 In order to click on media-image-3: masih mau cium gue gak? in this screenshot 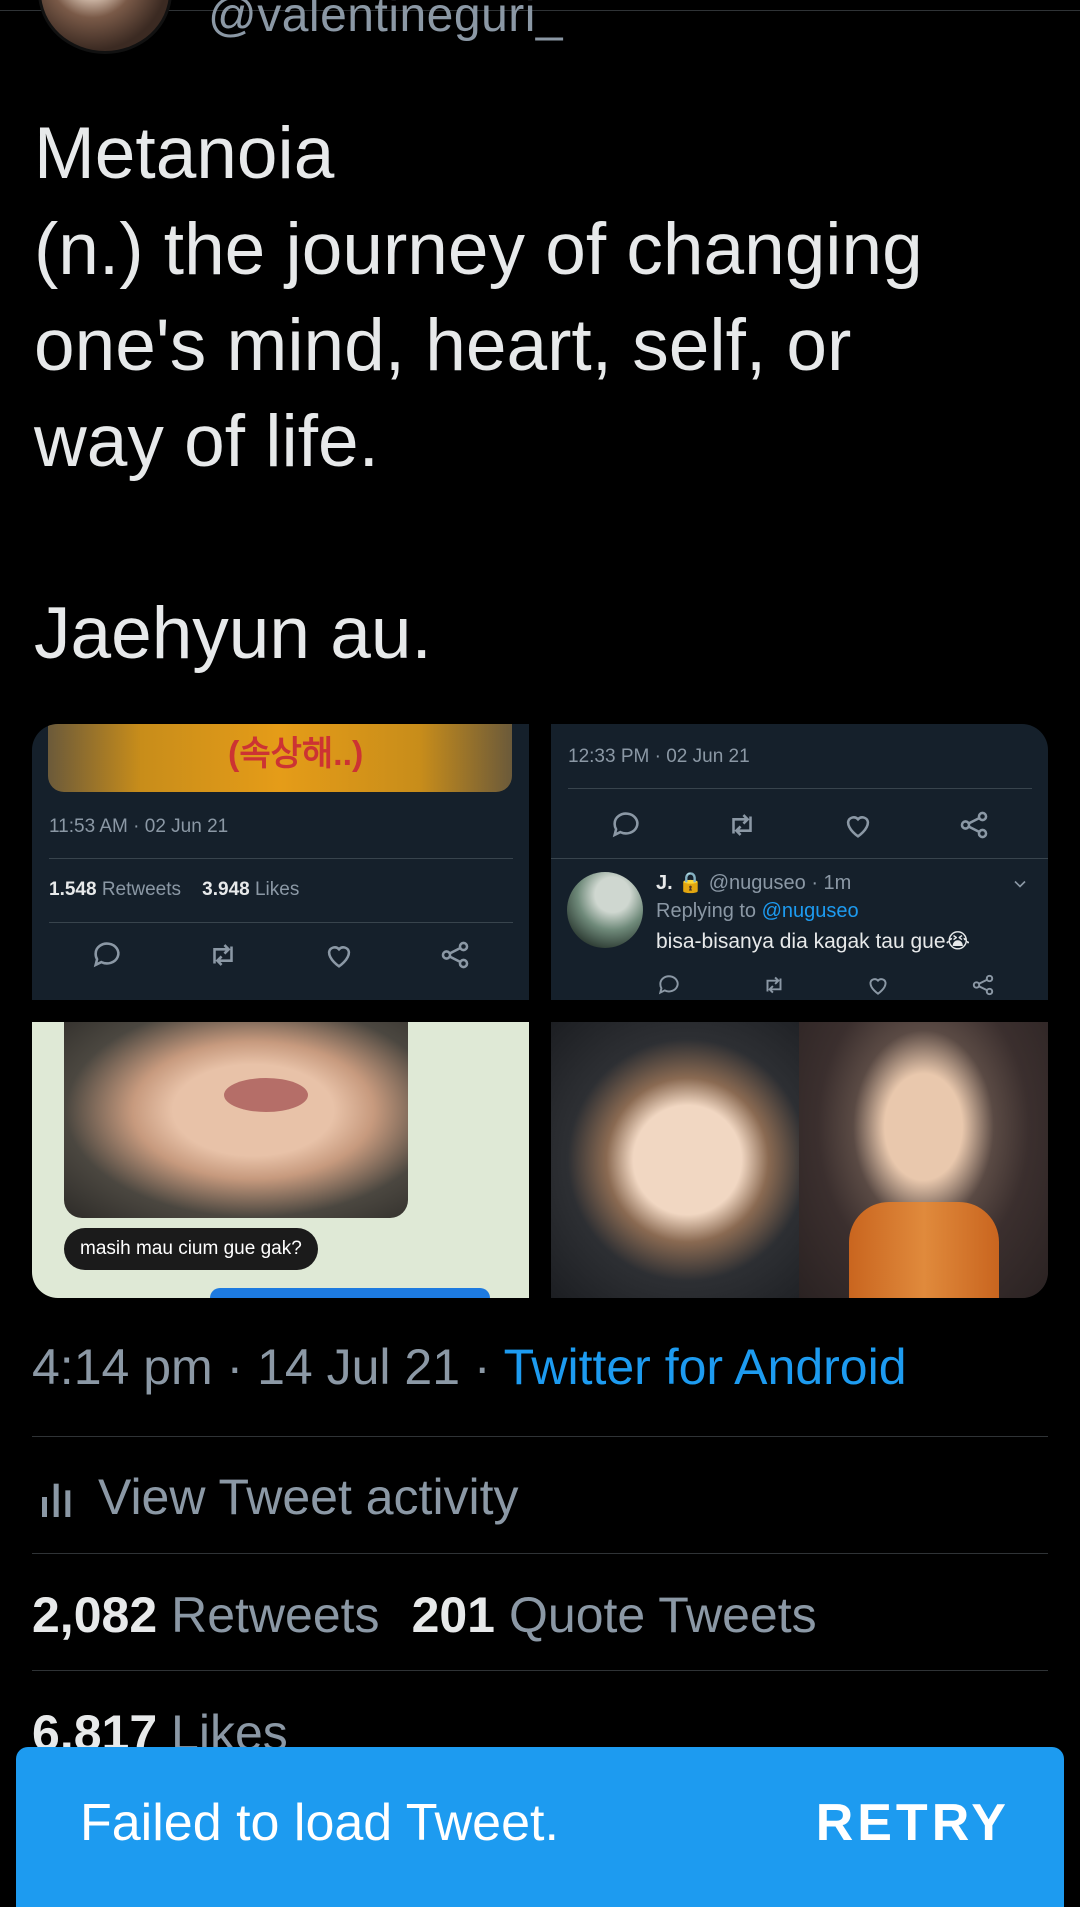, I will do `click(280, 1160)`.